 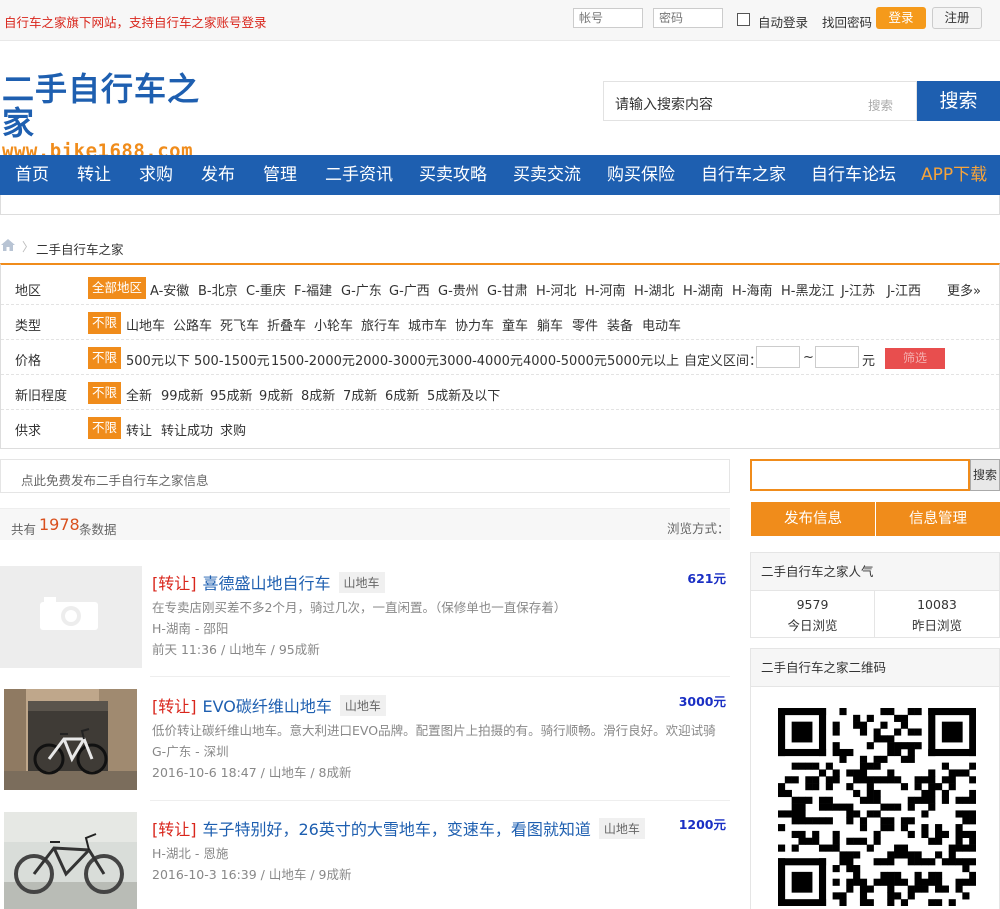 I want to click on filter-region-option: H-河南, so click(x=605, y=289).